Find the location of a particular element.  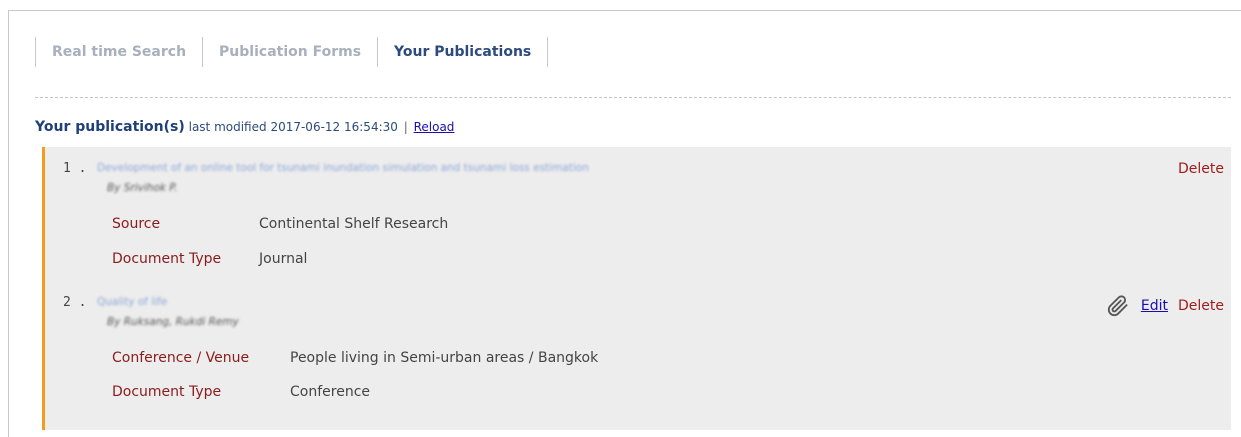

publication-author: By Ruksang, Rukdi Remy is located at coordinates (173, 322).